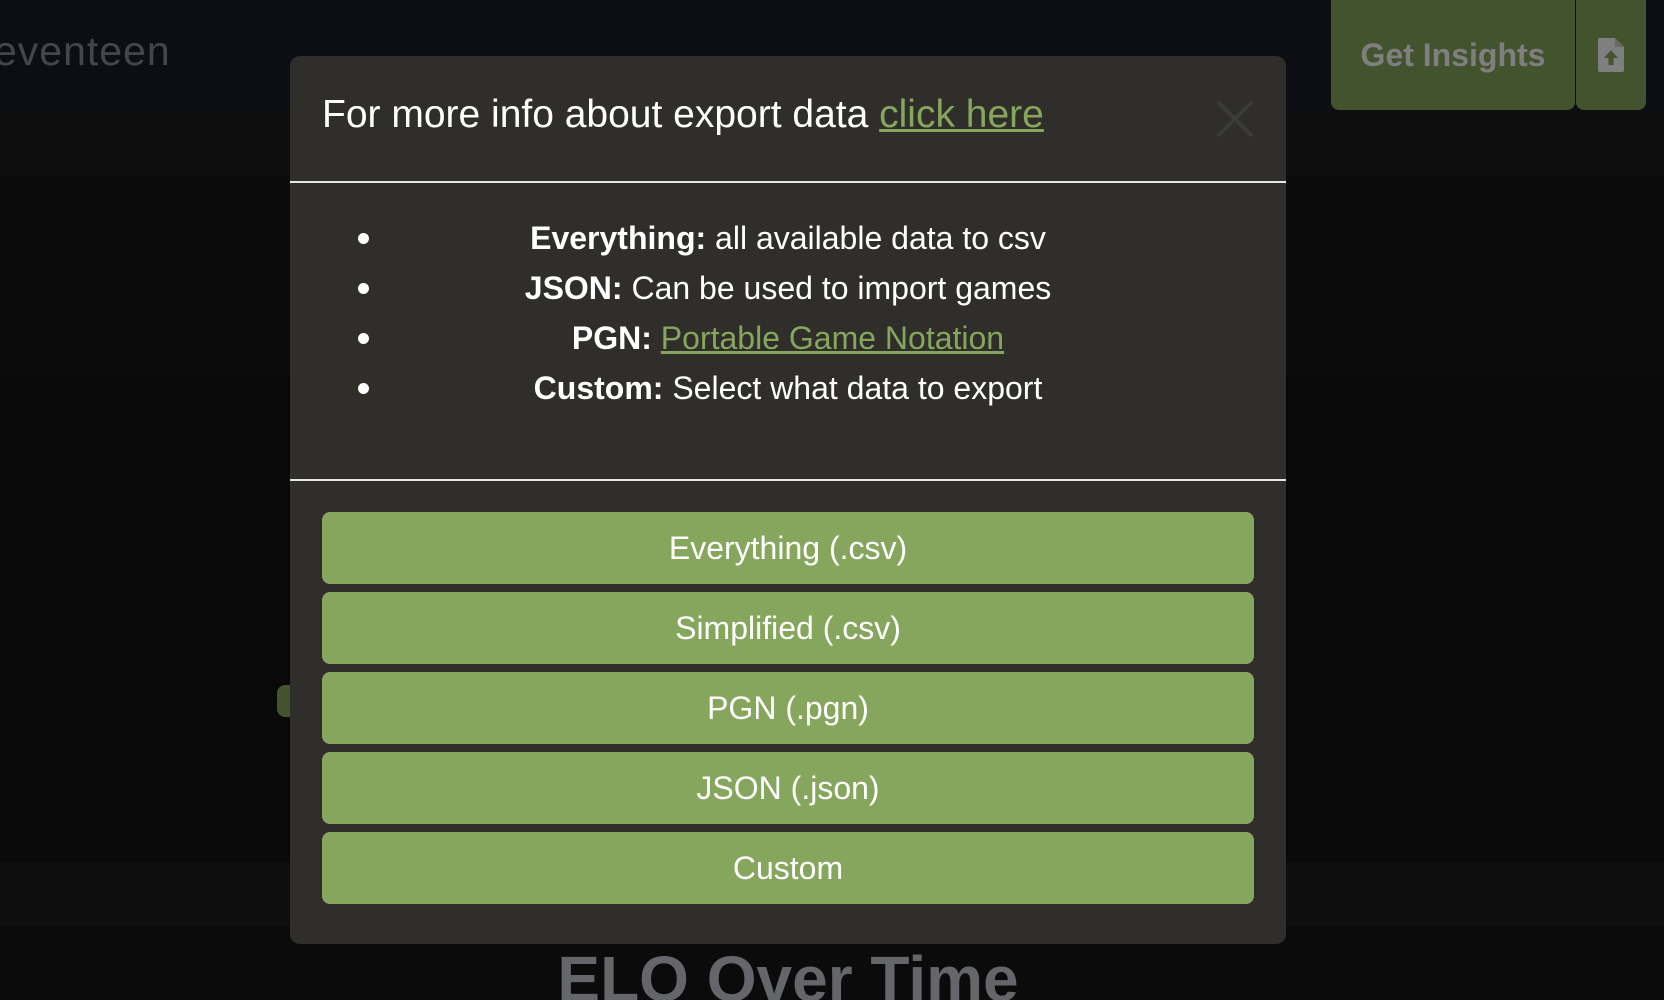  I want to click on close-button, so click(1235, 119).